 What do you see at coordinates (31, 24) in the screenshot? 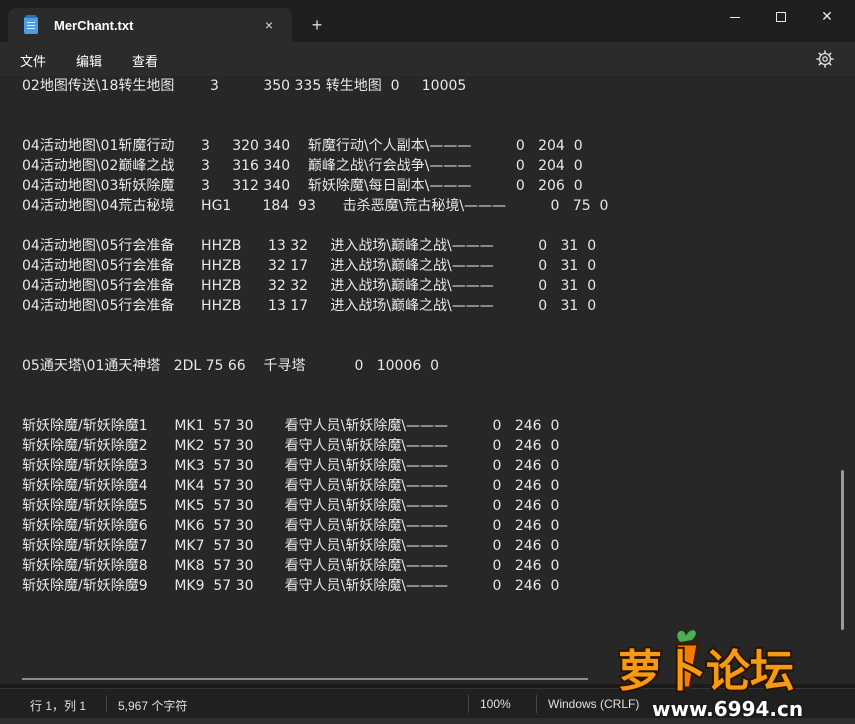
I see `notepad-icon` at bounding box center [31, 24].